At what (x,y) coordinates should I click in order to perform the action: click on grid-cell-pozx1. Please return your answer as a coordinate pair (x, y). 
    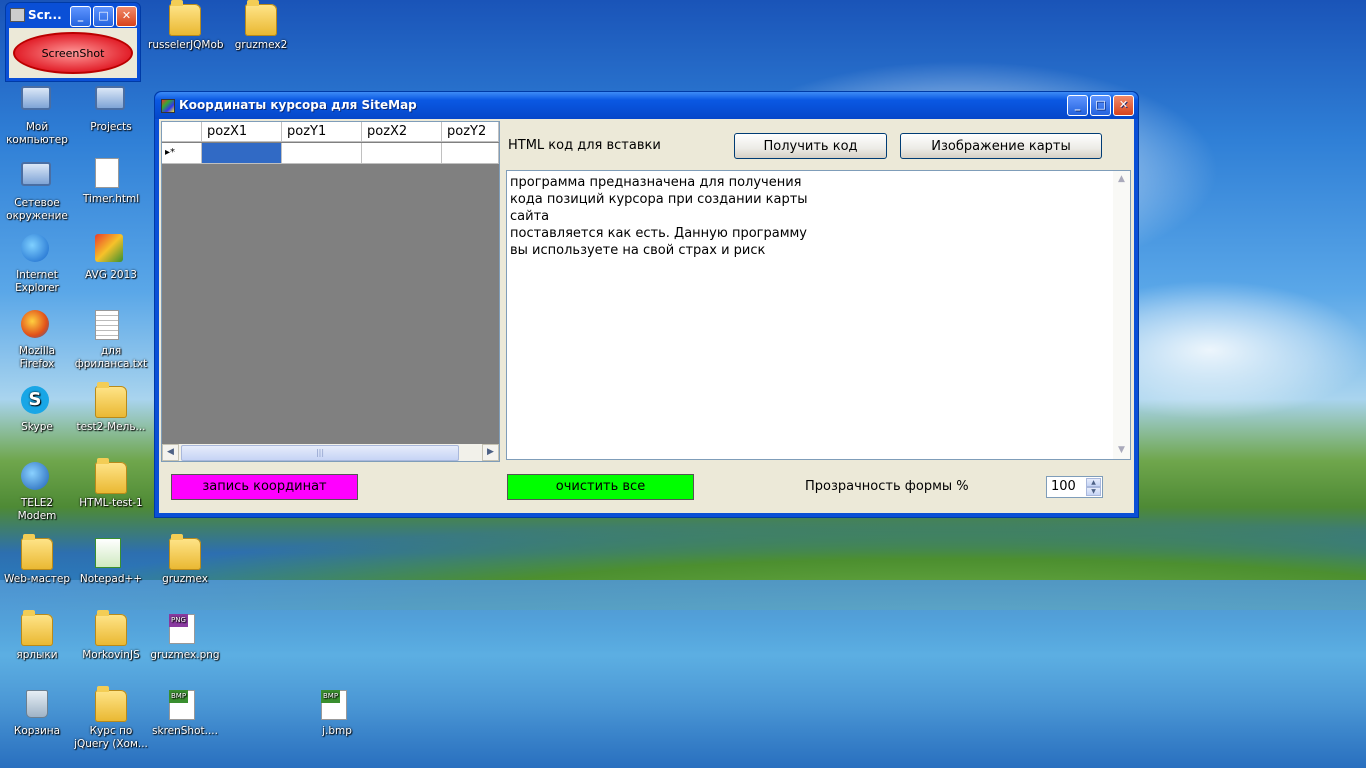
    Looking at the image, I should click on (242, 153).